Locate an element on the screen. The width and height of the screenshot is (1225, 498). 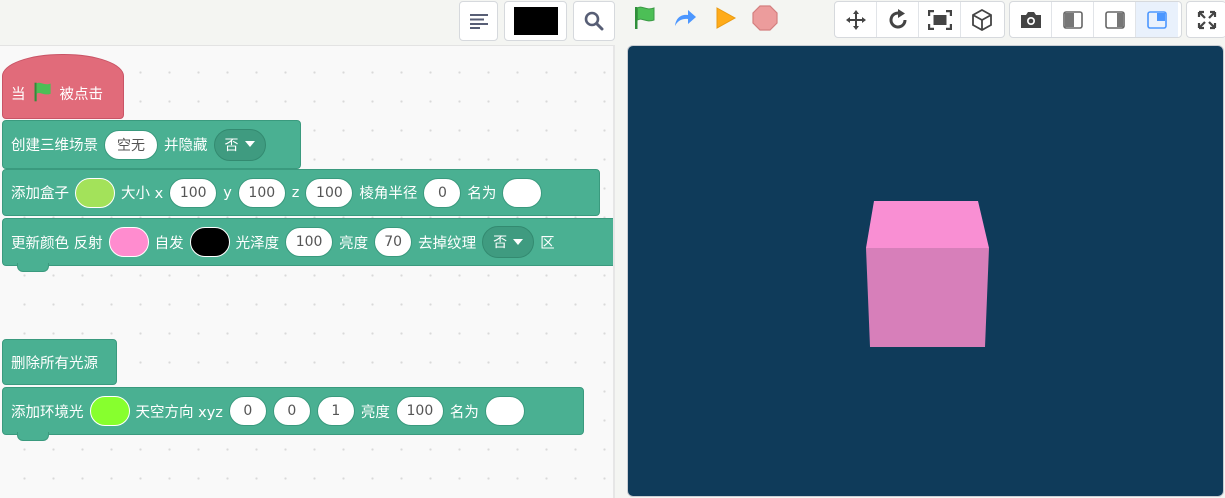
direction-x-input: 0 is located at coordinates (247, 411).